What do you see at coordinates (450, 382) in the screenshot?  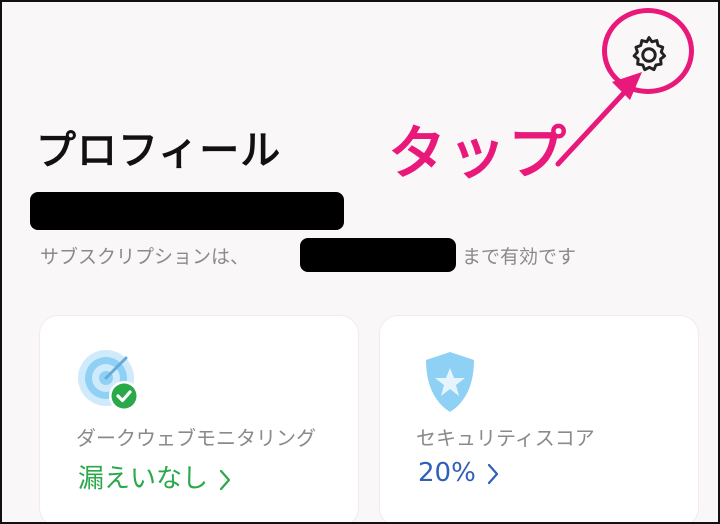 I see `shield-star-icon` at bounding box center [450, 382].